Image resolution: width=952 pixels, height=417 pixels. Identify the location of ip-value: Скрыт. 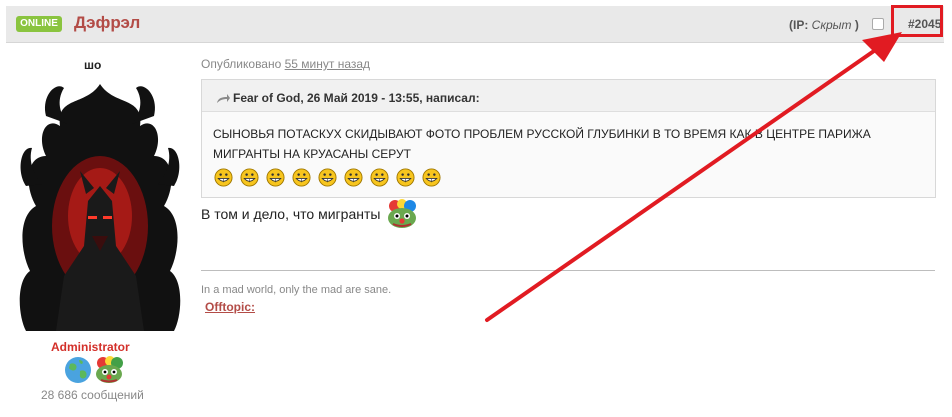
(831, 25).